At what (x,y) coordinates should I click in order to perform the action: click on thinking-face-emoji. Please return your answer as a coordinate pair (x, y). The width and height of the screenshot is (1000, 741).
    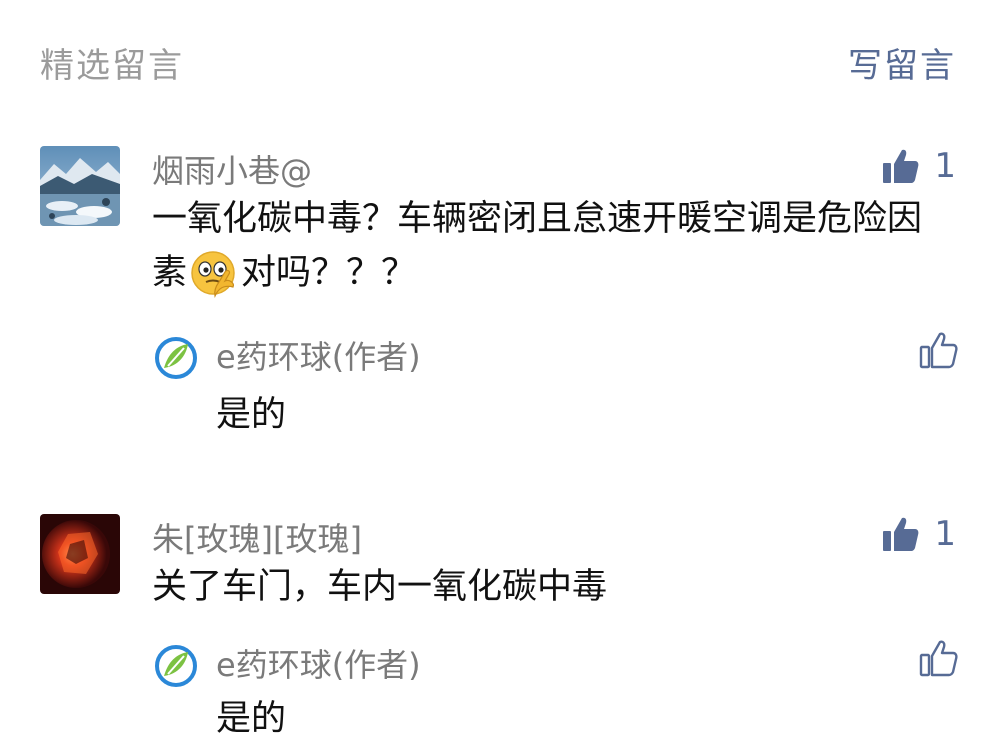
    Looking at the image, I should click on (214, 274).